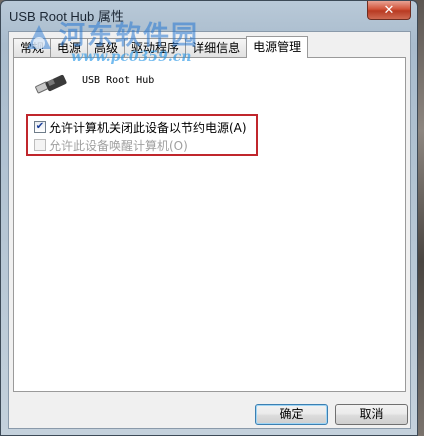  I want to click on title-bar: USB Root Hub 属性 ✕, so click(209, 16).